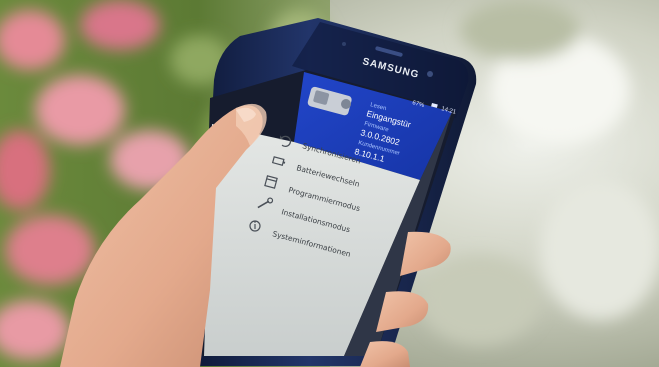  I want to click on proximity-sensor-icon, so click(344, 44).